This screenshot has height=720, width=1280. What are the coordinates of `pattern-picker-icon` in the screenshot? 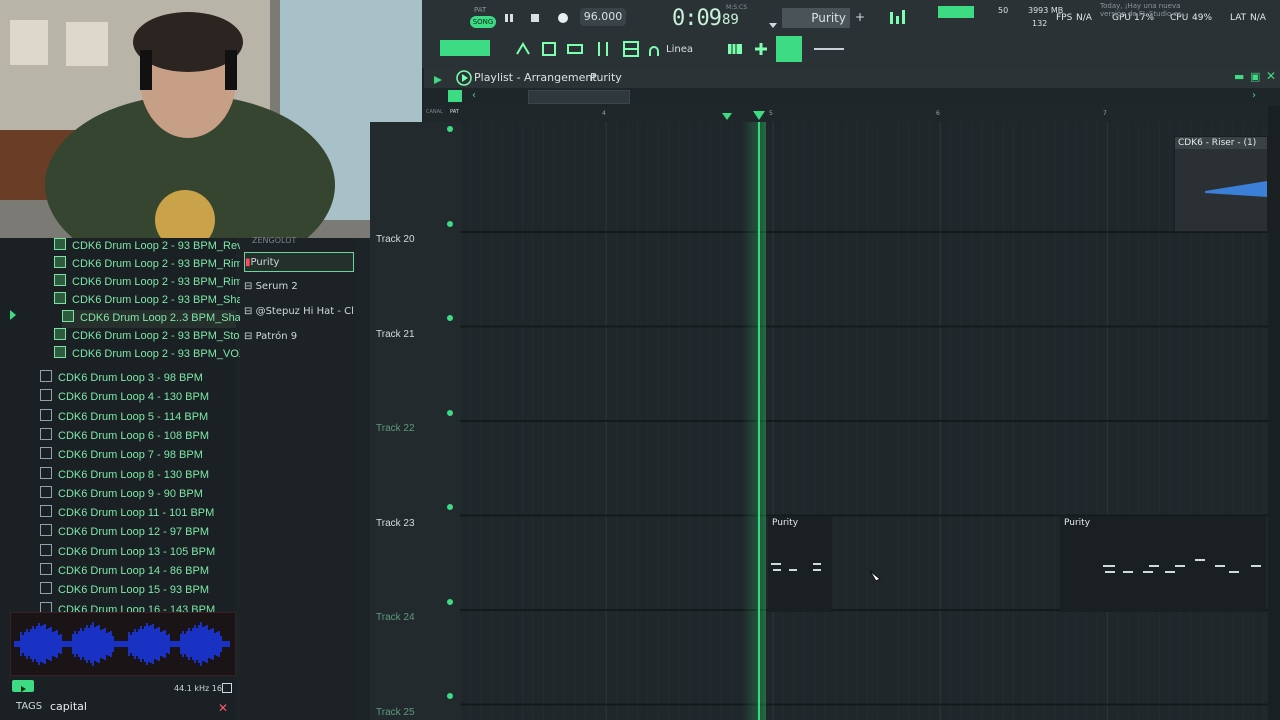 It's located at (455, 96).